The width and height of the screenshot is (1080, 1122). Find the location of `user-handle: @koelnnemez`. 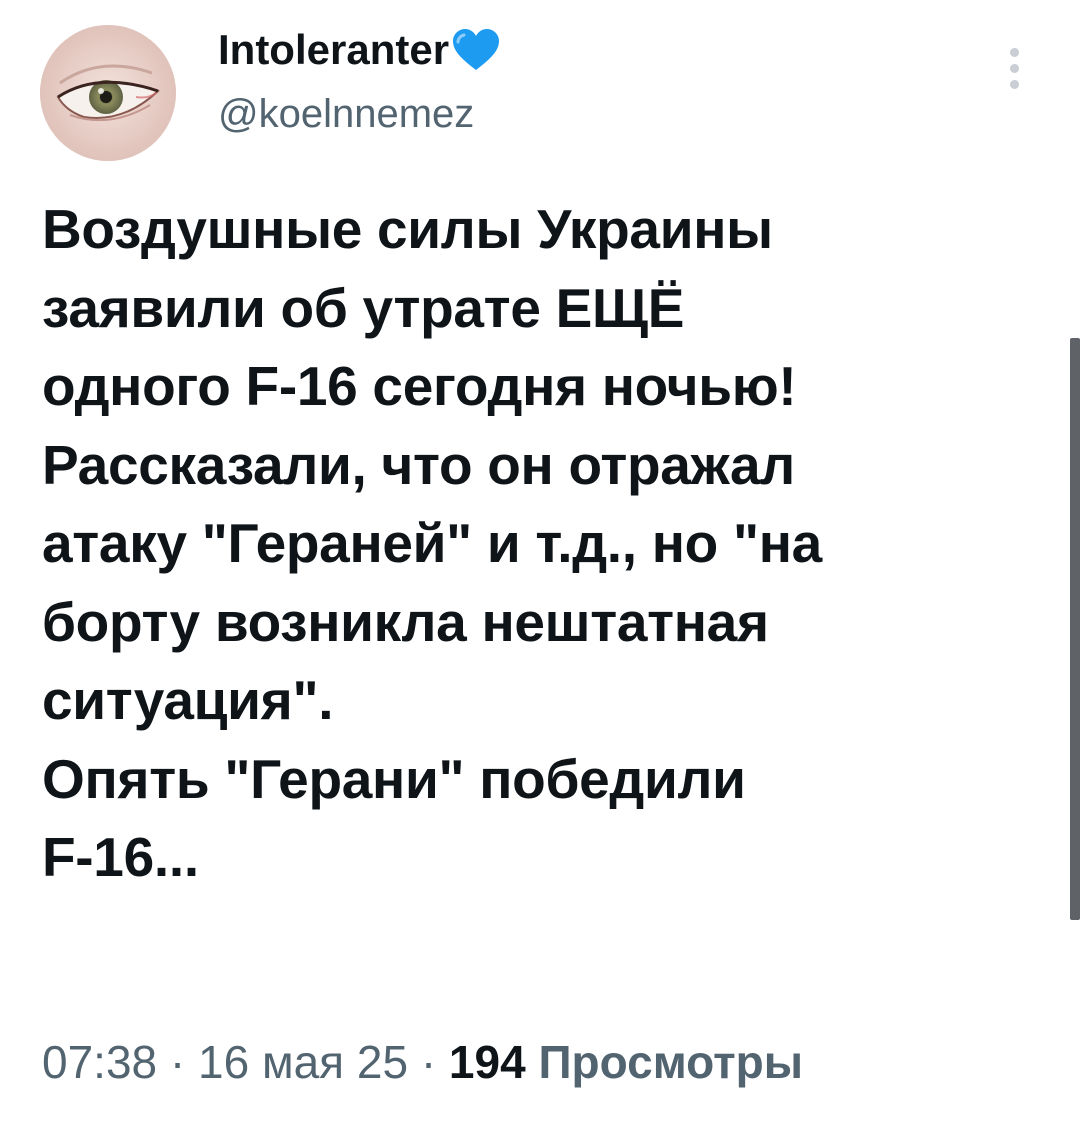

user-handle: @koelnnemez is located at coordinates (346, 114).